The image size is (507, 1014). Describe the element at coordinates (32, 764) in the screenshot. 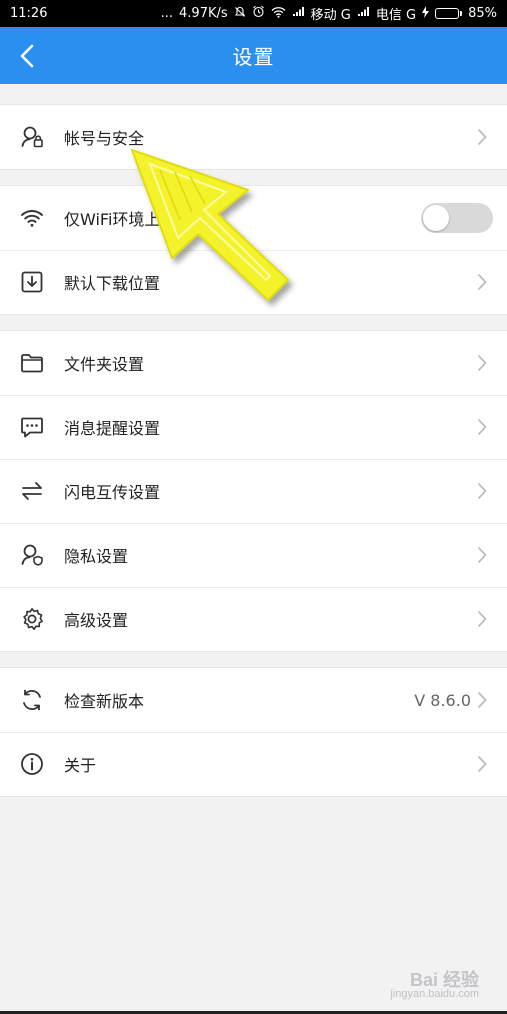

I see `info-circle-icon` at that location.